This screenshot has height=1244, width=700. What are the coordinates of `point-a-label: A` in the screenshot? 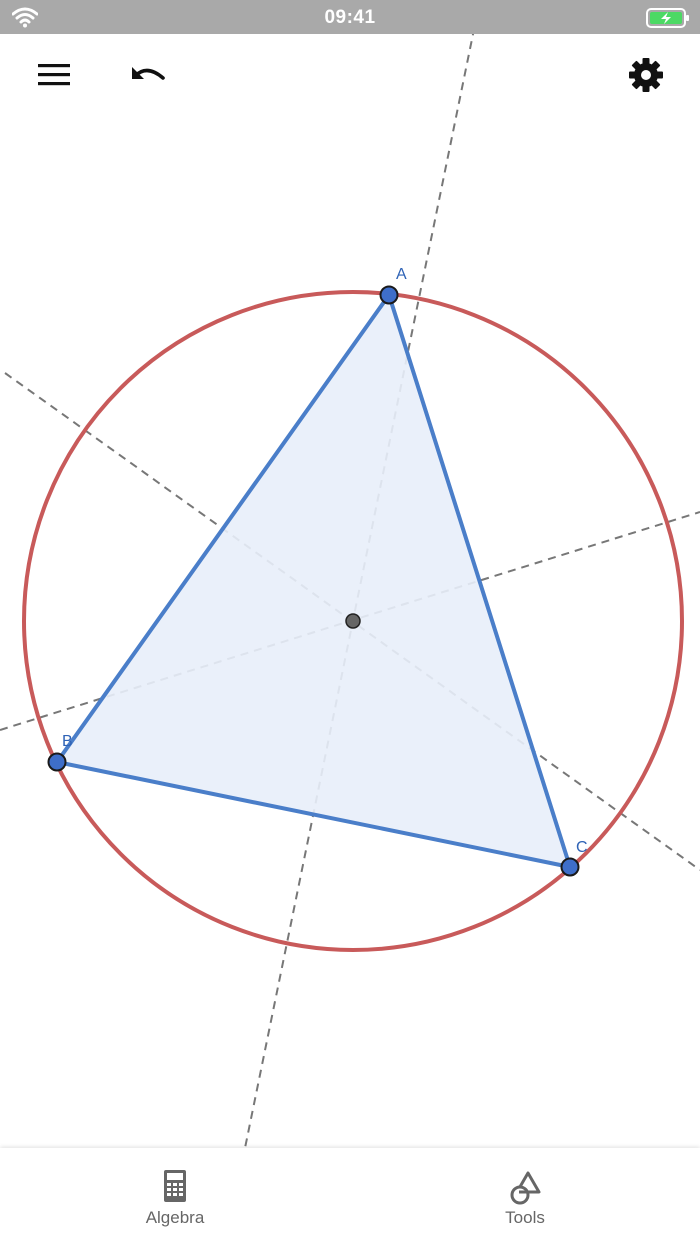 It's located at (401, 274).